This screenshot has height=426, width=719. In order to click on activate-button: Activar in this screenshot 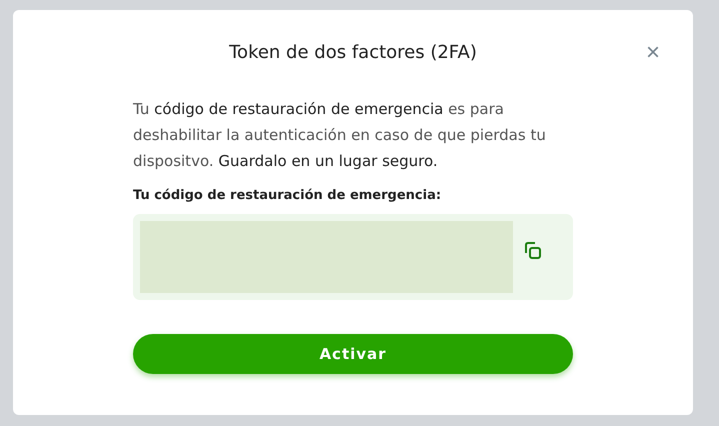, I will do `click(353, 354)`.